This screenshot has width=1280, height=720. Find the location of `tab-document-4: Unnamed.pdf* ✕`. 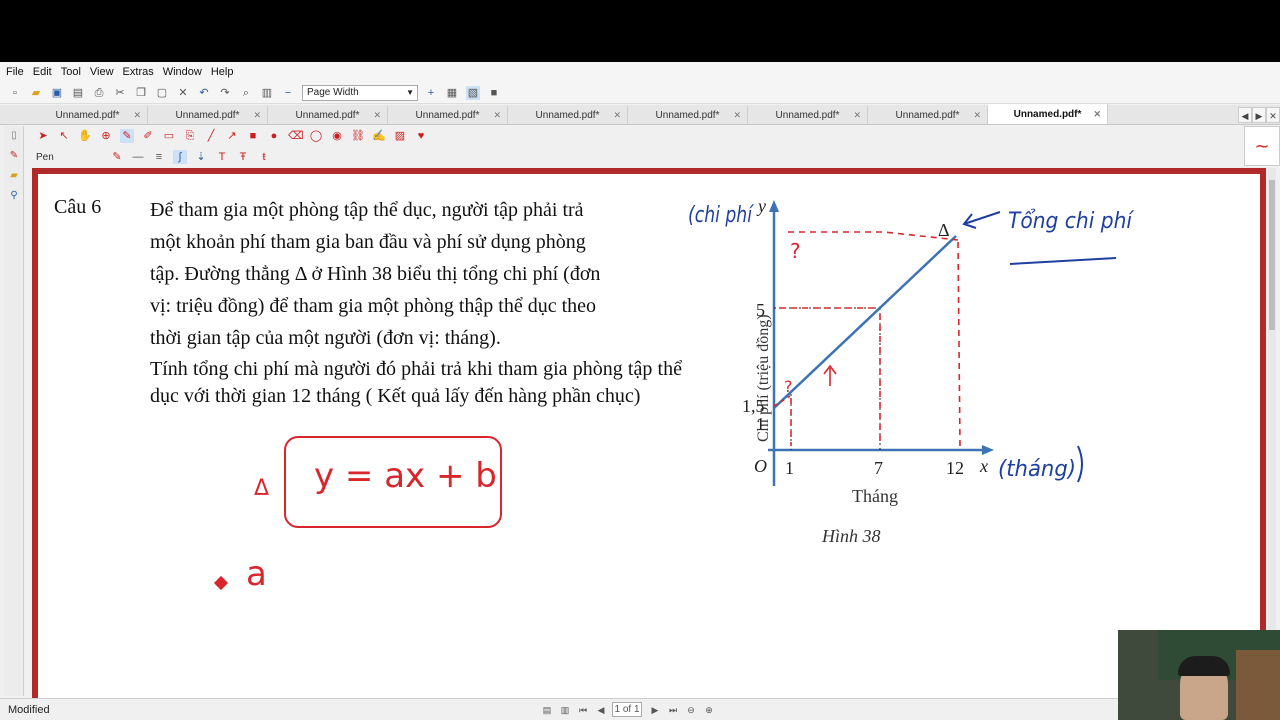

tab-document-4: Unnamed.pdf* ✕ is located at coordinates (448, 115).